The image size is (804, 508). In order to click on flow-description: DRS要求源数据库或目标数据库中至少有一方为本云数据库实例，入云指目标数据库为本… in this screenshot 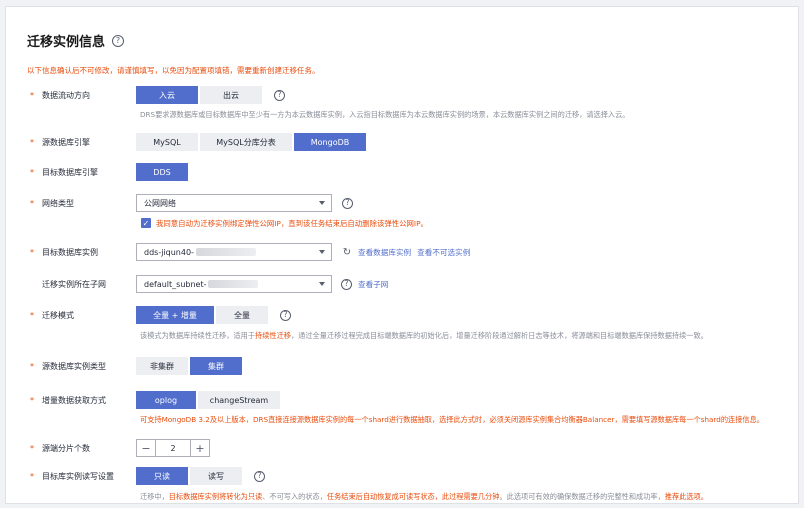, I will do `click(385, 114)`.